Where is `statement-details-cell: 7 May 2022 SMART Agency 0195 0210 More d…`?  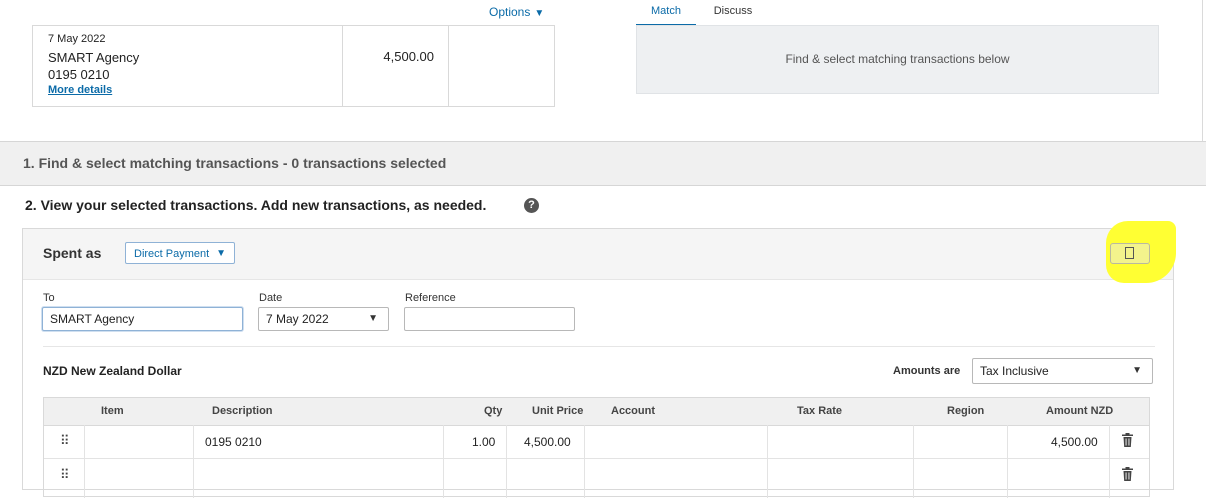 statement-details-cell: 7 May 2022 SMART Agency 0195 0210 More d… is located at coordinates (188, 66).